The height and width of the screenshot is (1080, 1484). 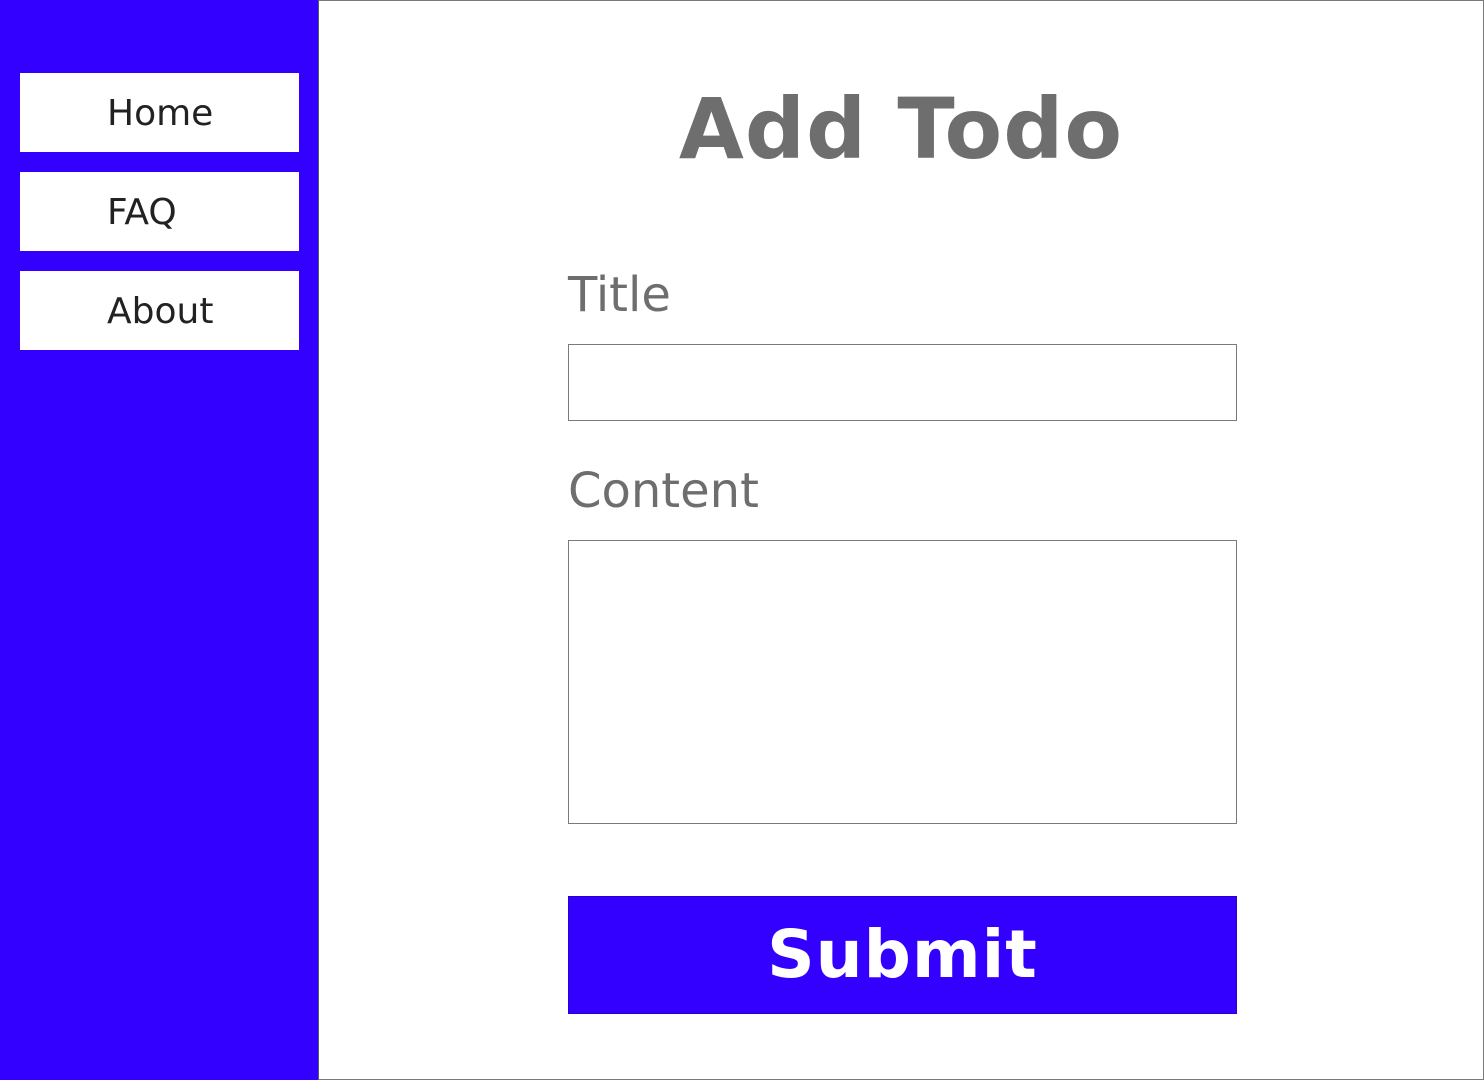 I want to click on sidebar-item-home: Home, so click(x=159, y=112).